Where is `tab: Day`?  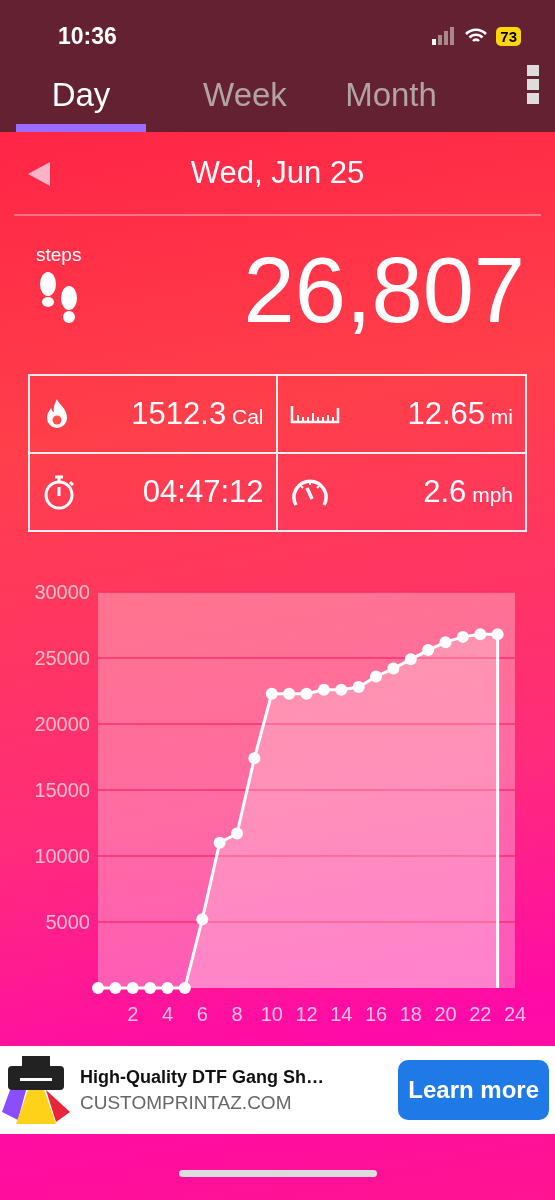 tab: Day is located at coordinates (81, 104).